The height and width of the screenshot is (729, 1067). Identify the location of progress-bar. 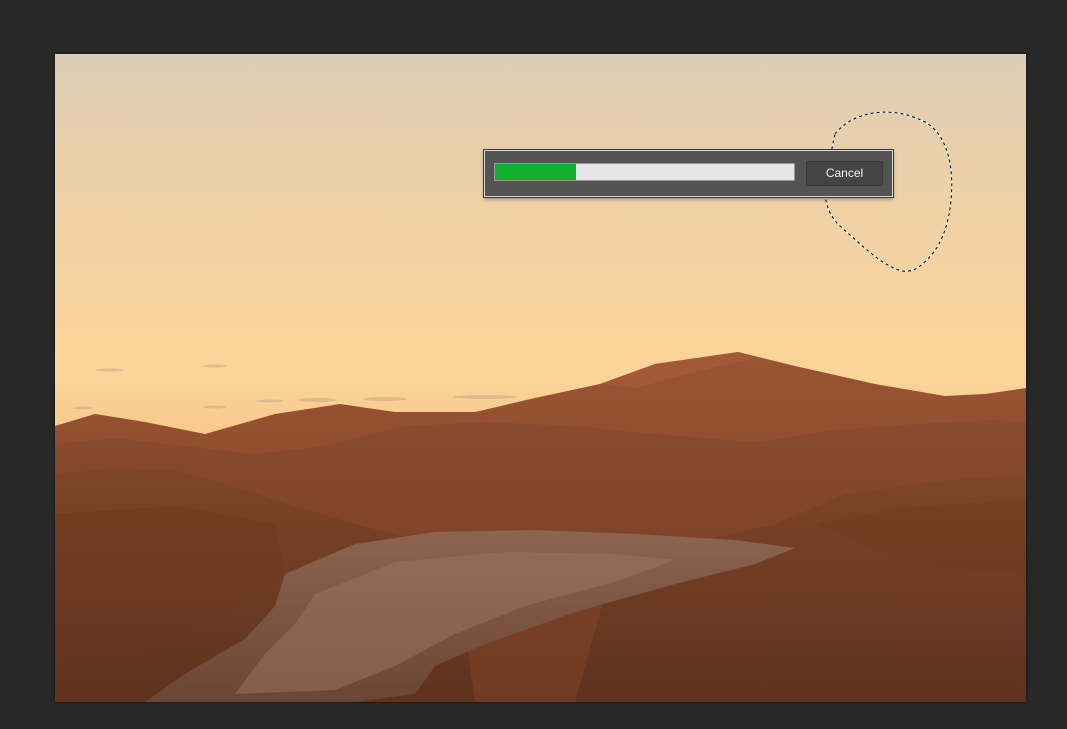
(644, 172).